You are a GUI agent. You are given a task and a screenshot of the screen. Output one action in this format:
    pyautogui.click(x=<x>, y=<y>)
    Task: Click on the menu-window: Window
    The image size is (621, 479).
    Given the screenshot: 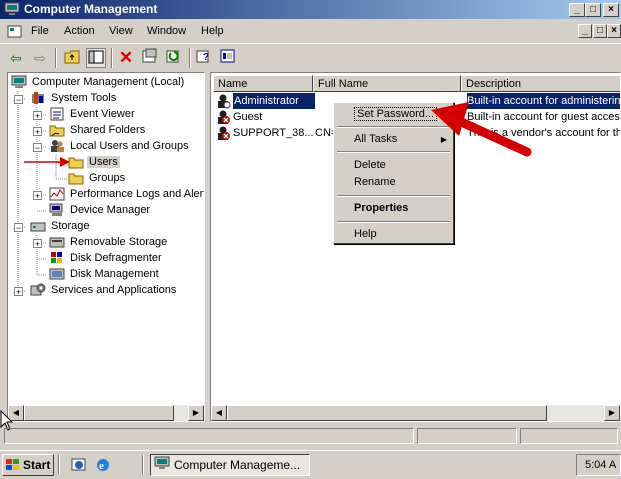 What is the action you would take?
    pyautogui.click(x=166, y=31)
    